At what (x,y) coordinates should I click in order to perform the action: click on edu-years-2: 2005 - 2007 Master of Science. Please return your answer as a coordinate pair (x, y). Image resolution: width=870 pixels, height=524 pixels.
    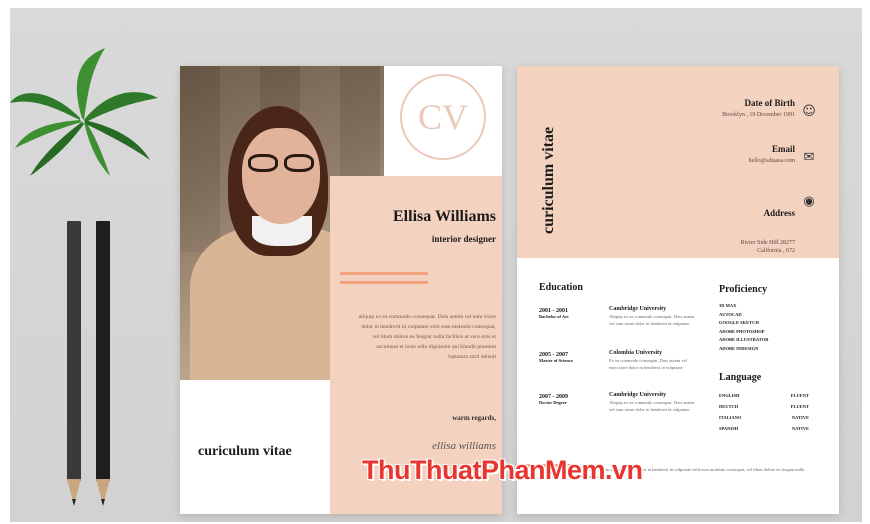
    Looking at the image, I should click on (556, 357).